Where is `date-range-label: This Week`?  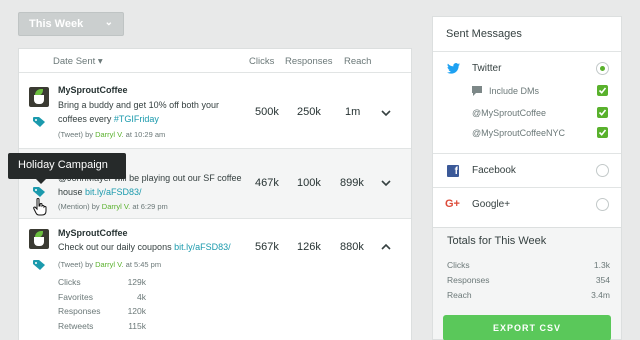
date-range-label: This Week is located at coordinates (56, 24).